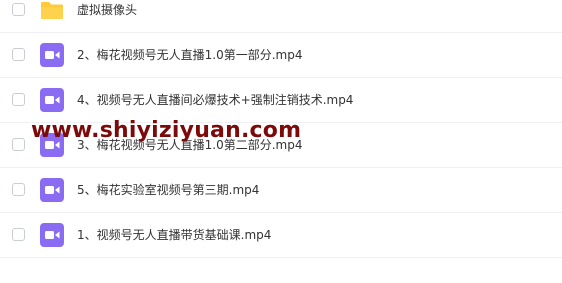 This screenshot has width=562, height=283. I want to click on file-row-folder: 虚拟摄像头, so click(281, 16).